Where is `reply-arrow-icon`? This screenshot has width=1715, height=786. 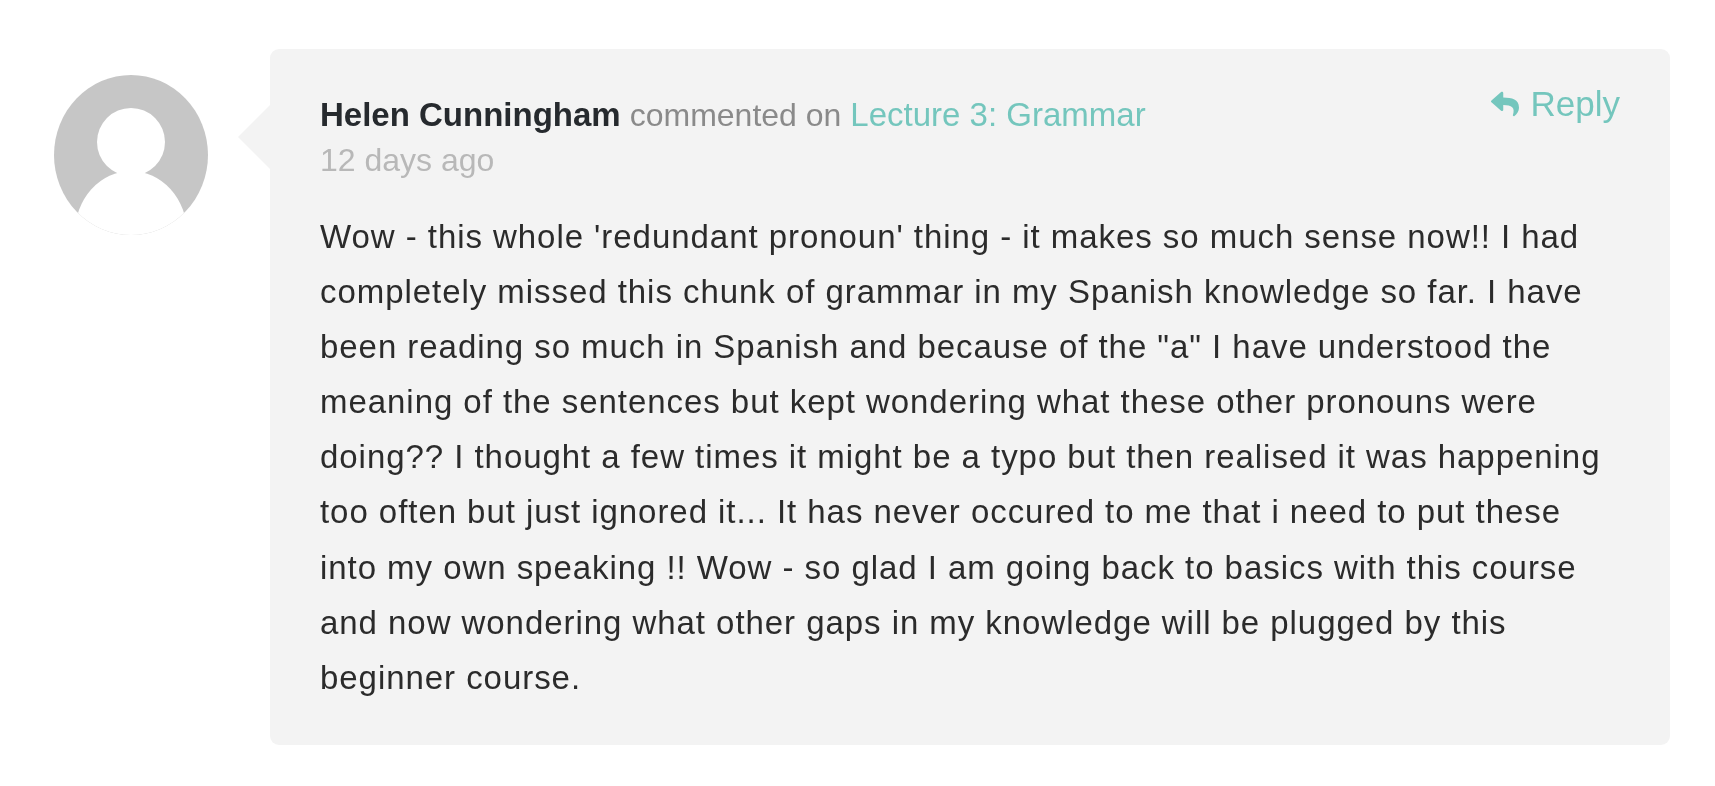
reply-arrow-icon is located at coordinates (1504, 104).